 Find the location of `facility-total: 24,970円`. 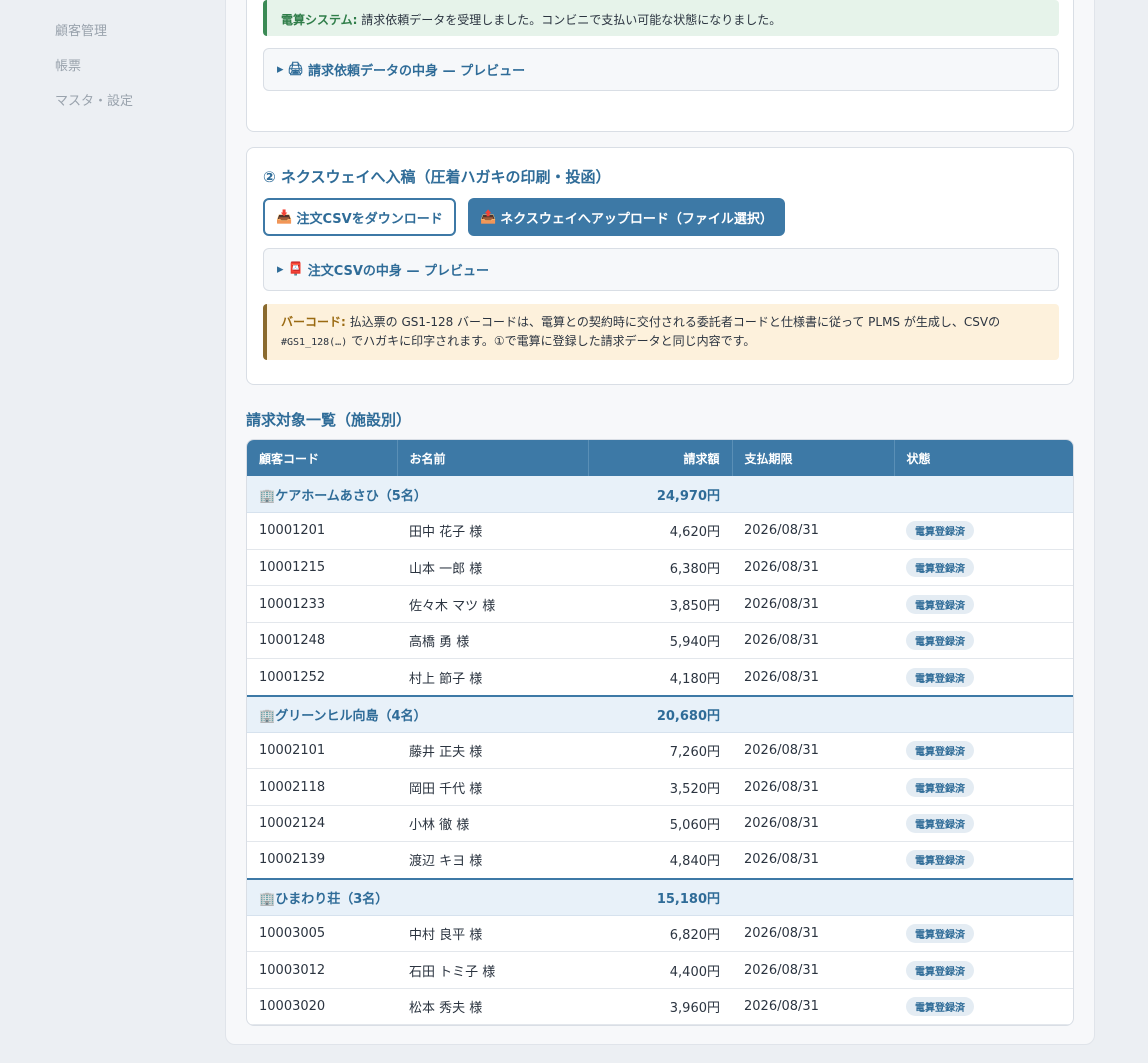

facility-total: 24,970円 is located at coordinates (660, 495).